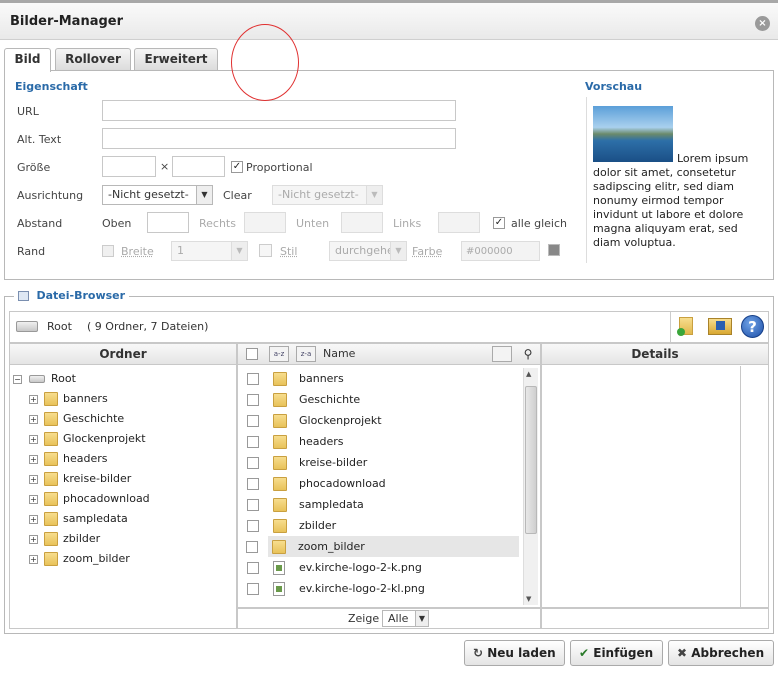  Describe the element at coordinates (198, 166) in the screenshot. I see `height-input` at that location.